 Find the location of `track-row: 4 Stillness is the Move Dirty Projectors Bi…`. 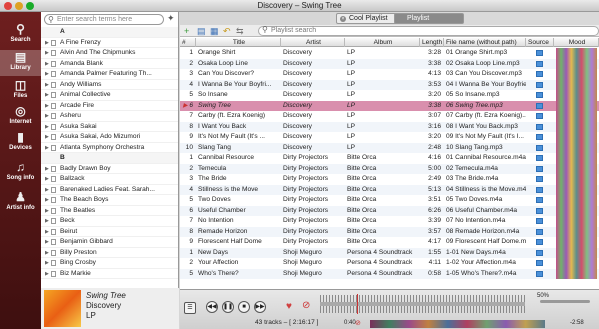

track-row: 4 Stillness is the Move Dirty Projectors Bi… is located at coordinates (389, 189).